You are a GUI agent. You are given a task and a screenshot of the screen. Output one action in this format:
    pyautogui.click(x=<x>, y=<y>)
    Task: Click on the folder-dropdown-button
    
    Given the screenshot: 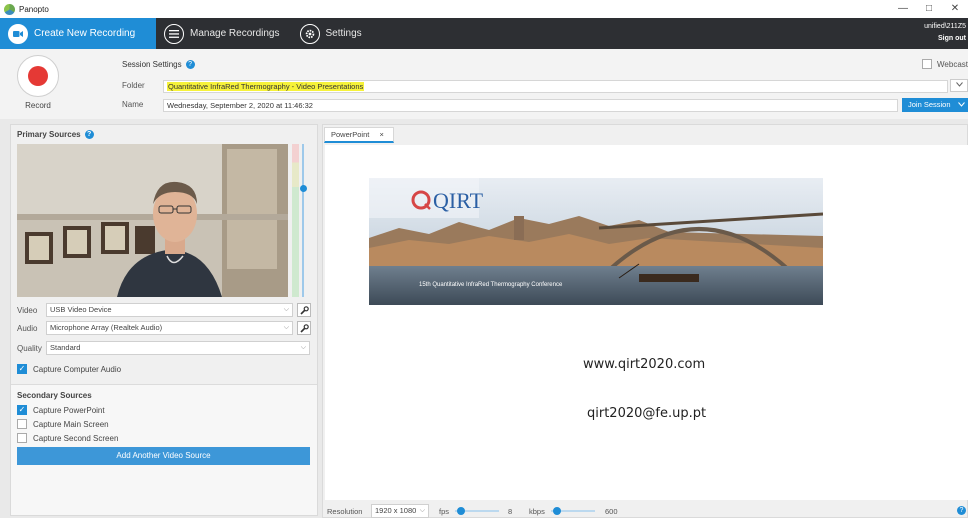 What is the action you would take?
    pyautogui.click(x=959, y=85)
    